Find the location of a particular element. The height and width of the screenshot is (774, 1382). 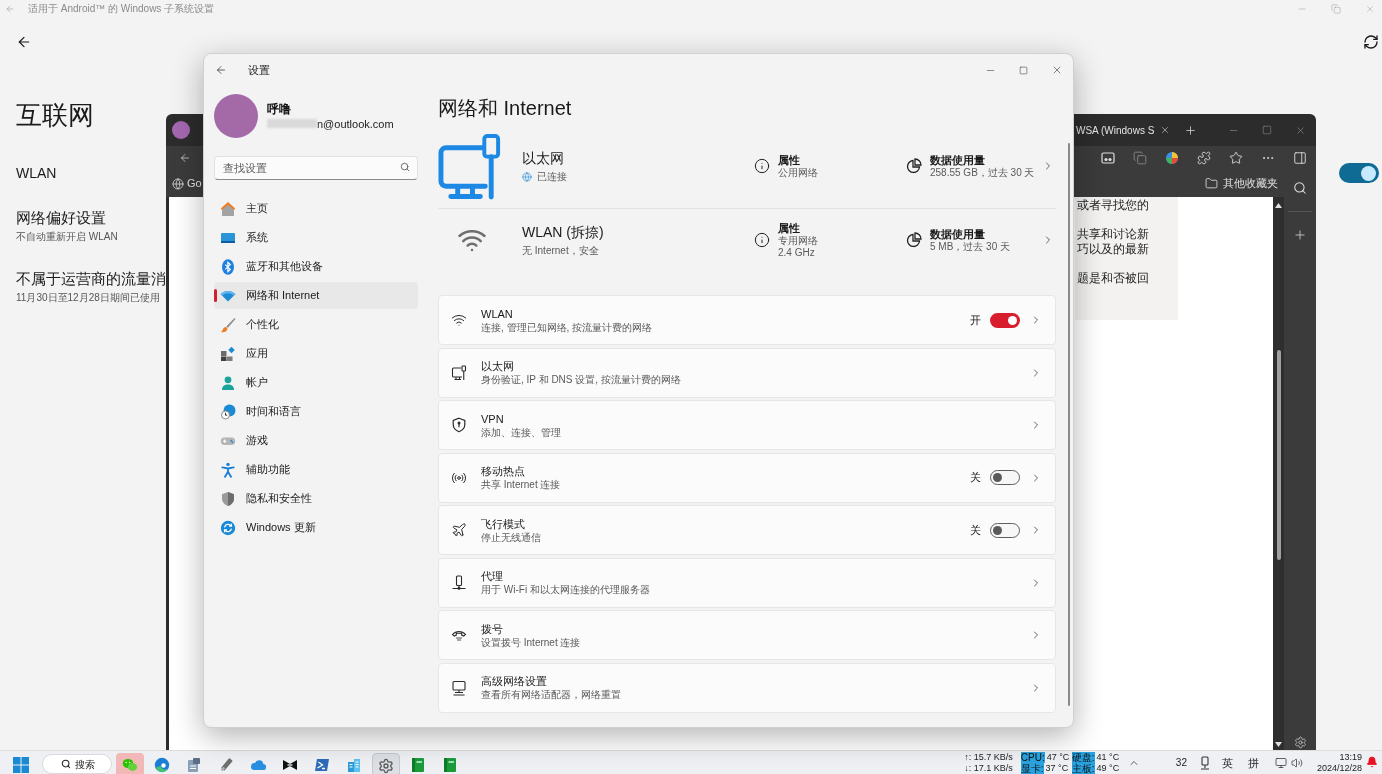

settings-card: WLAN 连接, 管理已知网络, 按流量计费的网络 开 is located at coordinates (747, 320).